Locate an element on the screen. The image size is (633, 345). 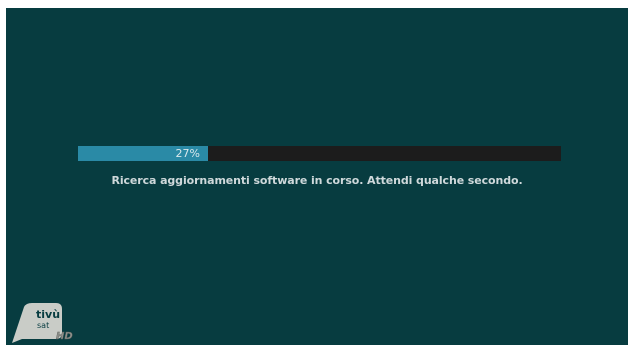
progress-fill: 27% is located at coordinates (143, 153).